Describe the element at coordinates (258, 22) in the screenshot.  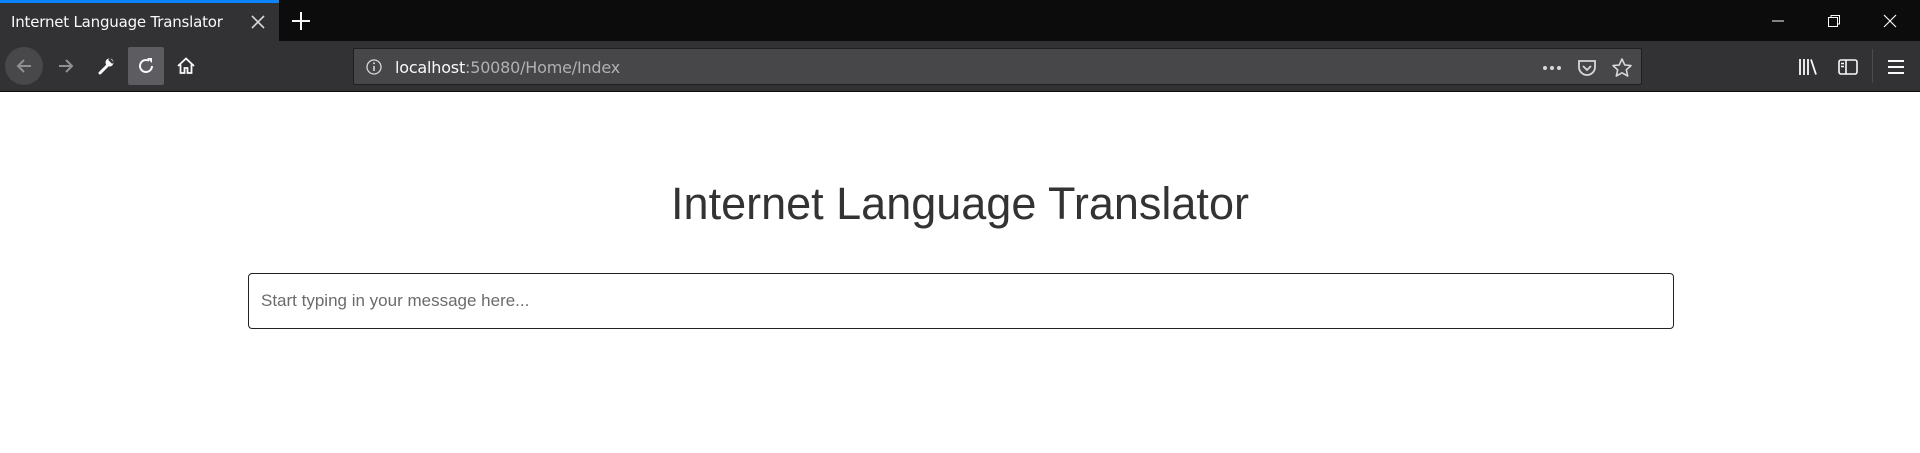
I see `tab-close-icon` at that location.